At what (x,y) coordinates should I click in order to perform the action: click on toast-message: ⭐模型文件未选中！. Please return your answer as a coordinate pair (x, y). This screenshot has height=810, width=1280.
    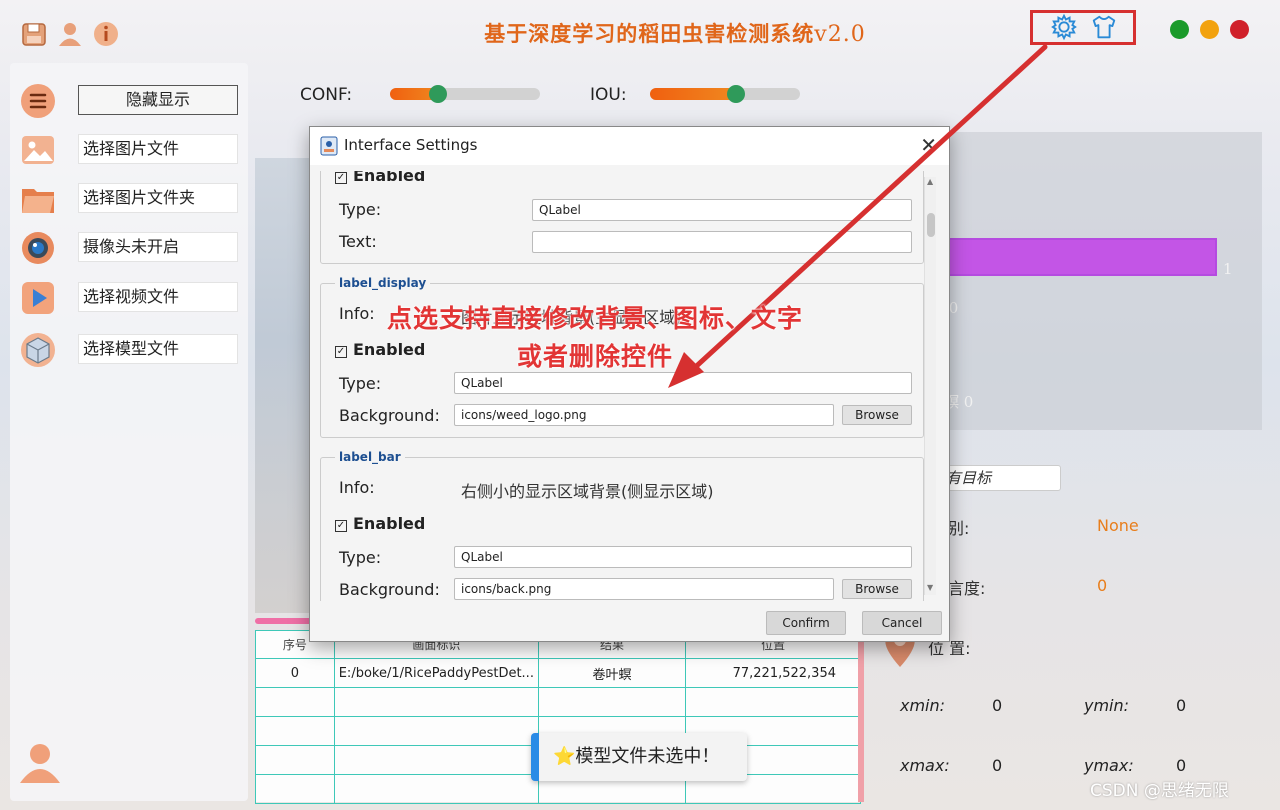
    Looking at the image, I should click on (639, 757).